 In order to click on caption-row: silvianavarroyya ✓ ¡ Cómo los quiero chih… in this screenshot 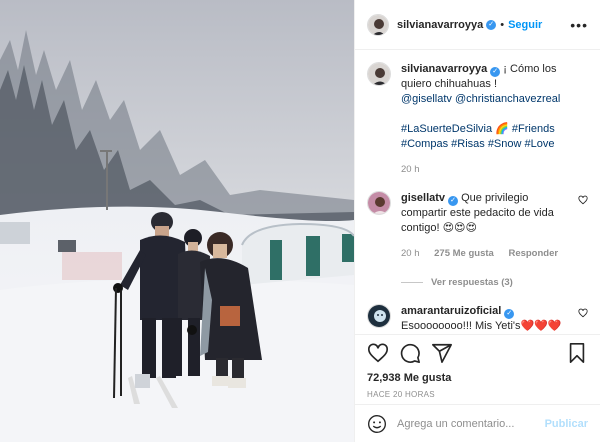, I will do `click(477, 119)`.